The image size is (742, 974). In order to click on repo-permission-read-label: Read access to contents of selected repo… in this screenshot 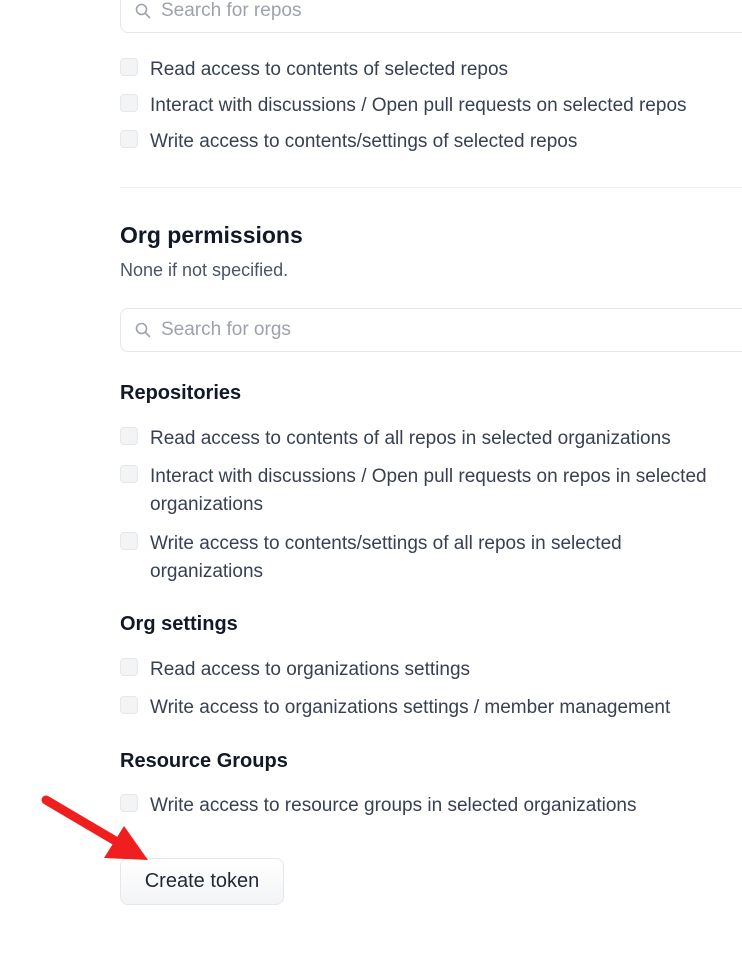, I will do `click(329, 69)`.